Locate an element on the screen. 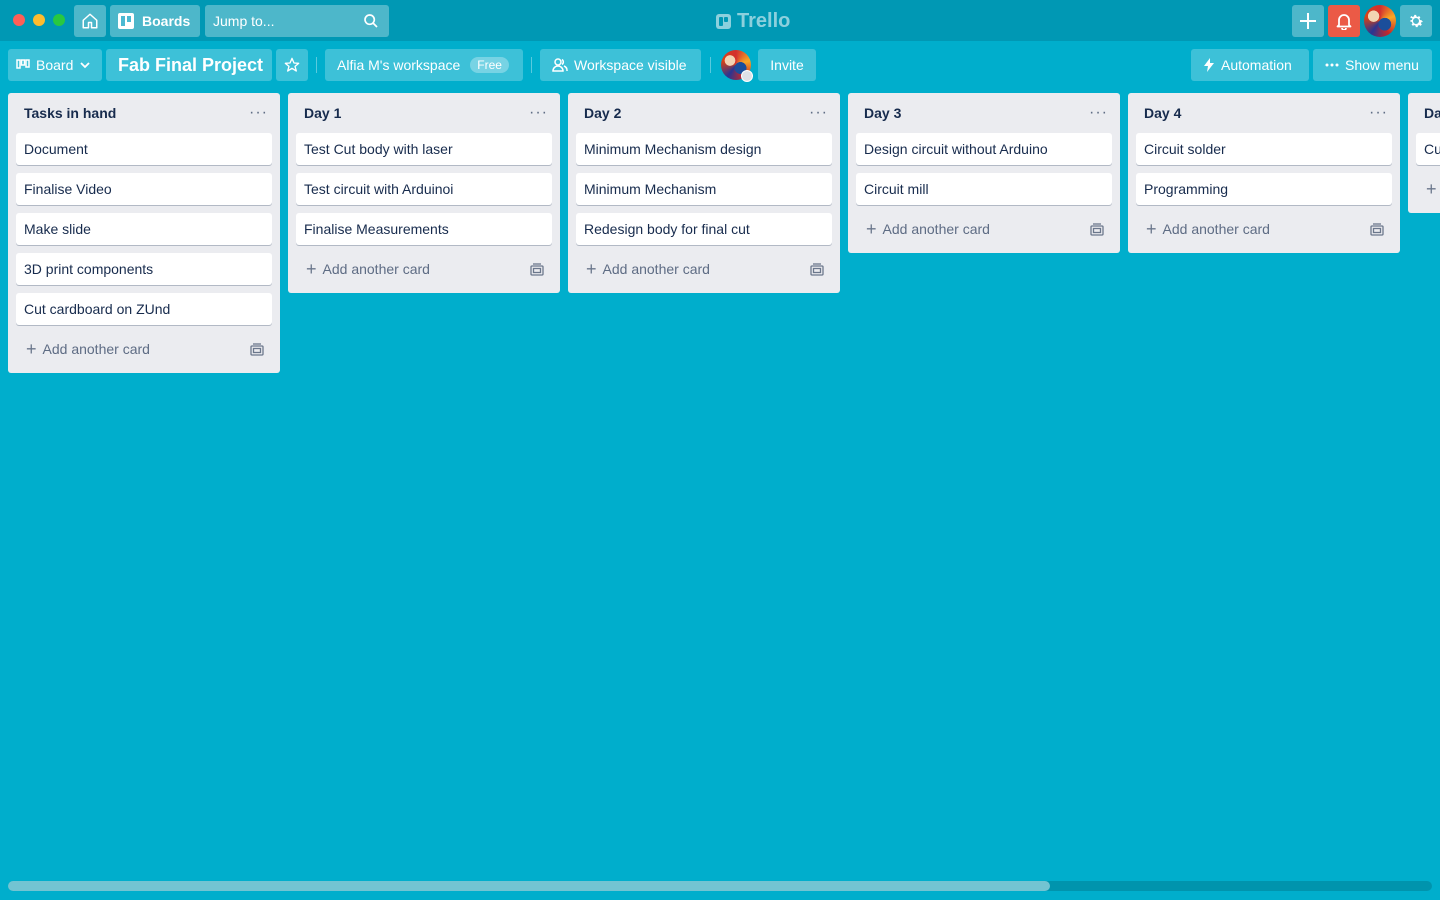 This screenshot has height=900, width=1440. top-navigation-bar: Boards Jump to... Trello is located at coordinates (720, 20).